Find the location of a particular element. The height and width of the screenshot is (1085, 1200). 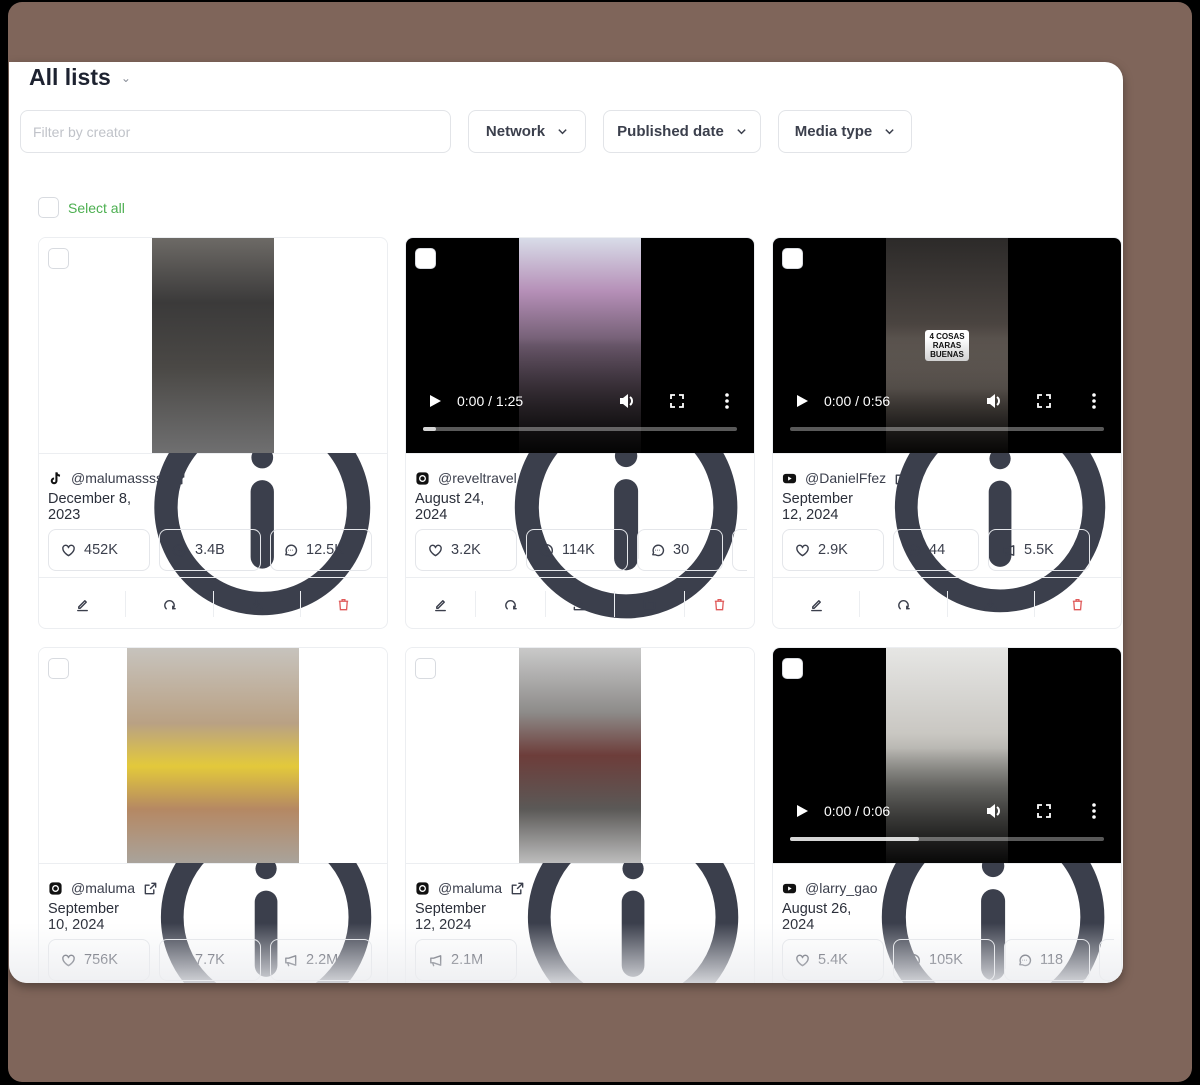

creator-filter-input is located at coordinates (235, 131).